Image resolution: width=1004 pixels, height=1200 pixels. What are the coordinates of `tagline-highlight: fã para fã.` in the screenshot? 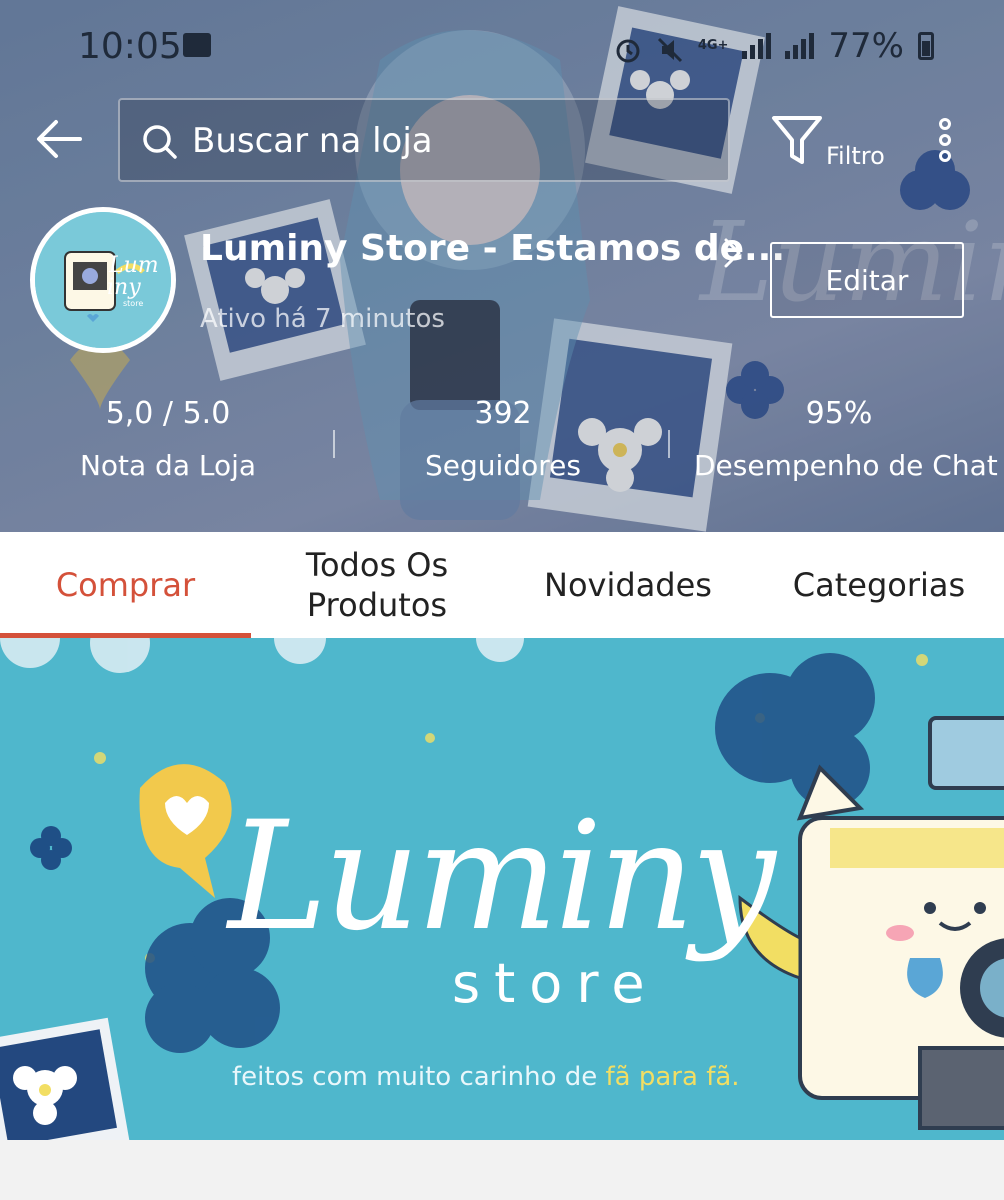 It's located at (672, 1077).